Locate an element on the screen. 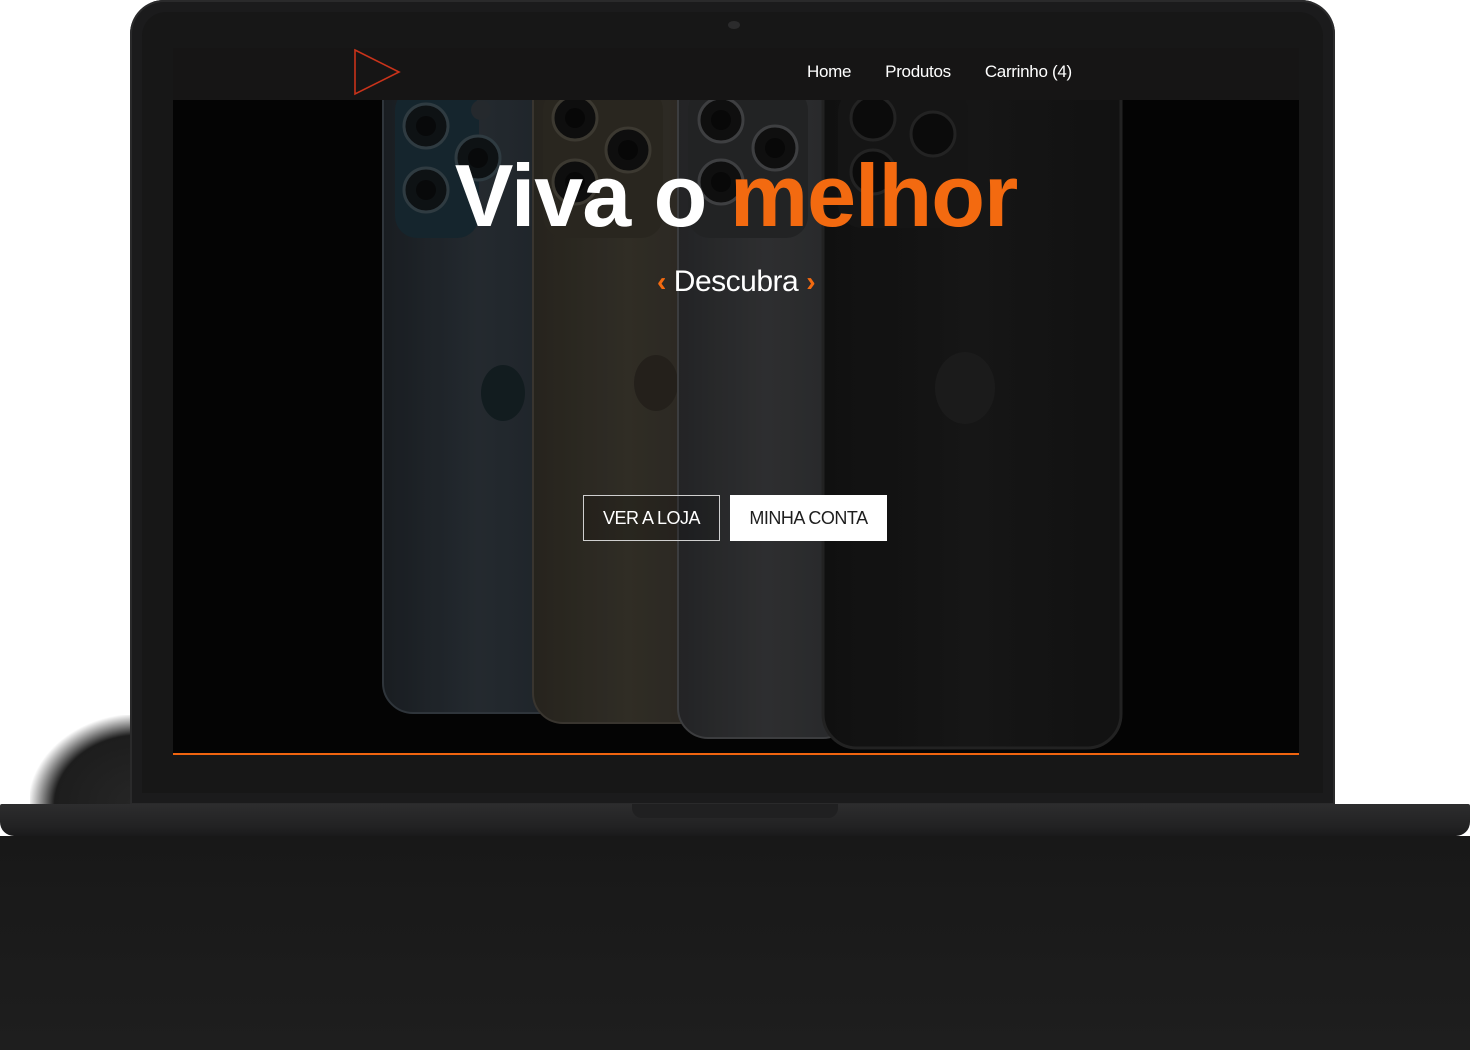 The height and width of the screenshot is (1050, 1470). hero-title: Viva o melhor is located at coordinates (736, 196).